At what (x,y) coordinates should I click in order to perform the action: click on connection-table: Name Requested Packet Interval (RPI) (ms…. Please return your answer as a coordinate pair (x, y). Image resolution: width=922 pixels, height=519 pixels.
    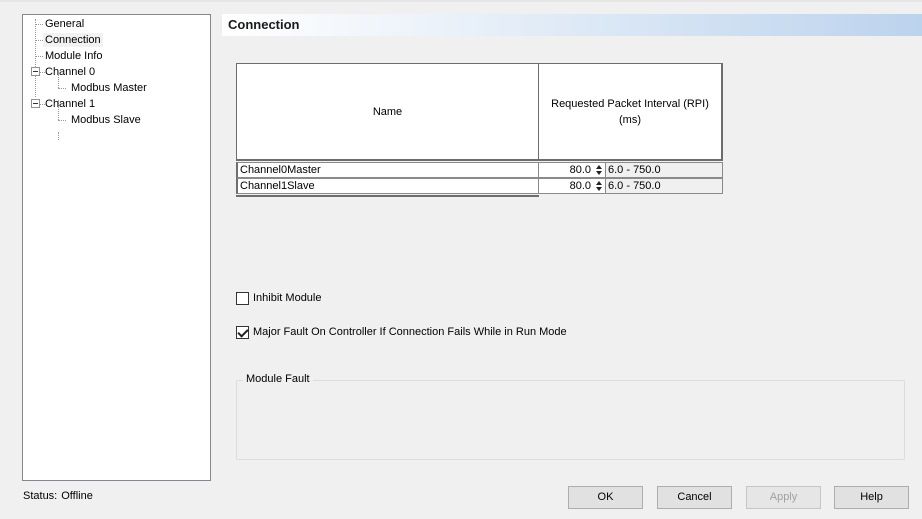
    Looking at the image, I should click on (479, 130).